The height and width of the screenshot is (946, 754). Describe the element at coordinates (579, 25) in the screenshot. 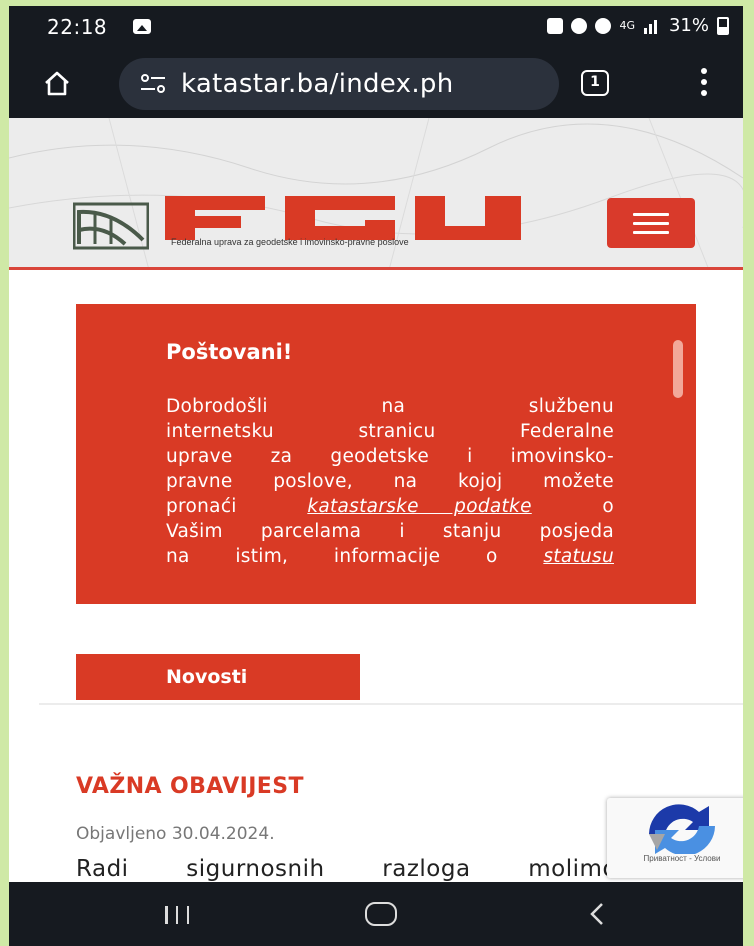

I see `wifi-calling-icon` at that location.